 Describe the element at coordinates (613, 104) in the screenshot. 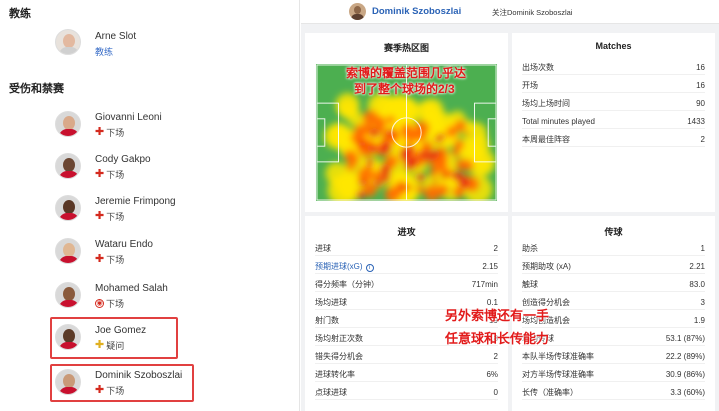

I see `stat-row: 场均上场时间 90` at that location.